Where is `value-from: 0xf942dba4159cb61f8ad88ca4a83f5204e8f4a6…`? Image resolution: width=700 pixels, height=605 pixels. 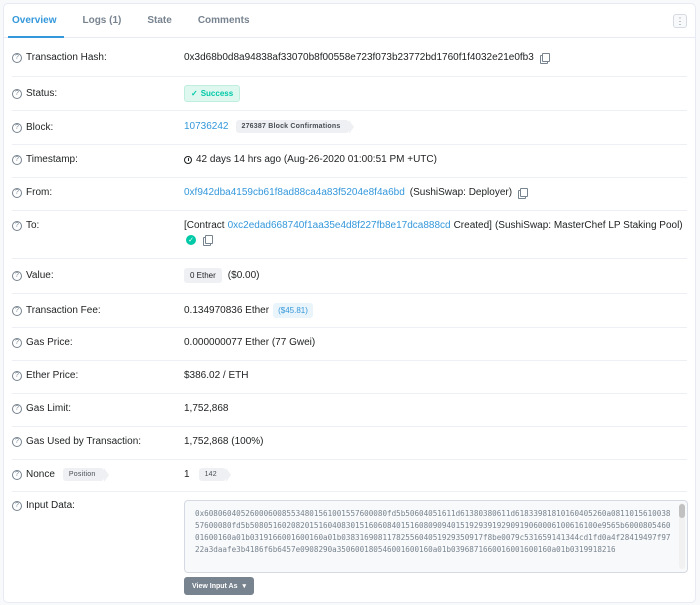
value-from: 0xf942dba4159cb61f8ad88ca4a83f5204e8f4a6… is located at coordinates (356, 193).